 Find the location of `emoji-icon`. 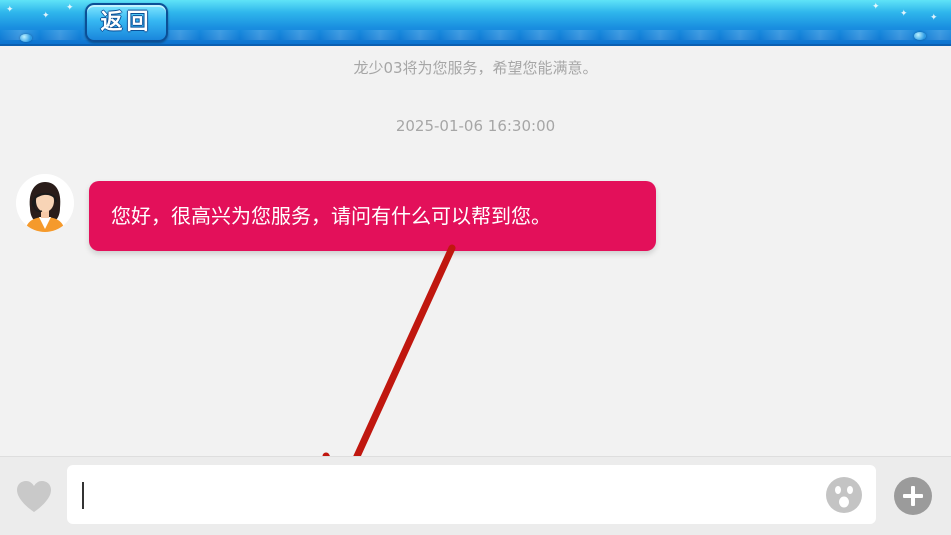

emoji-icon is located at coordinates (844, 495).